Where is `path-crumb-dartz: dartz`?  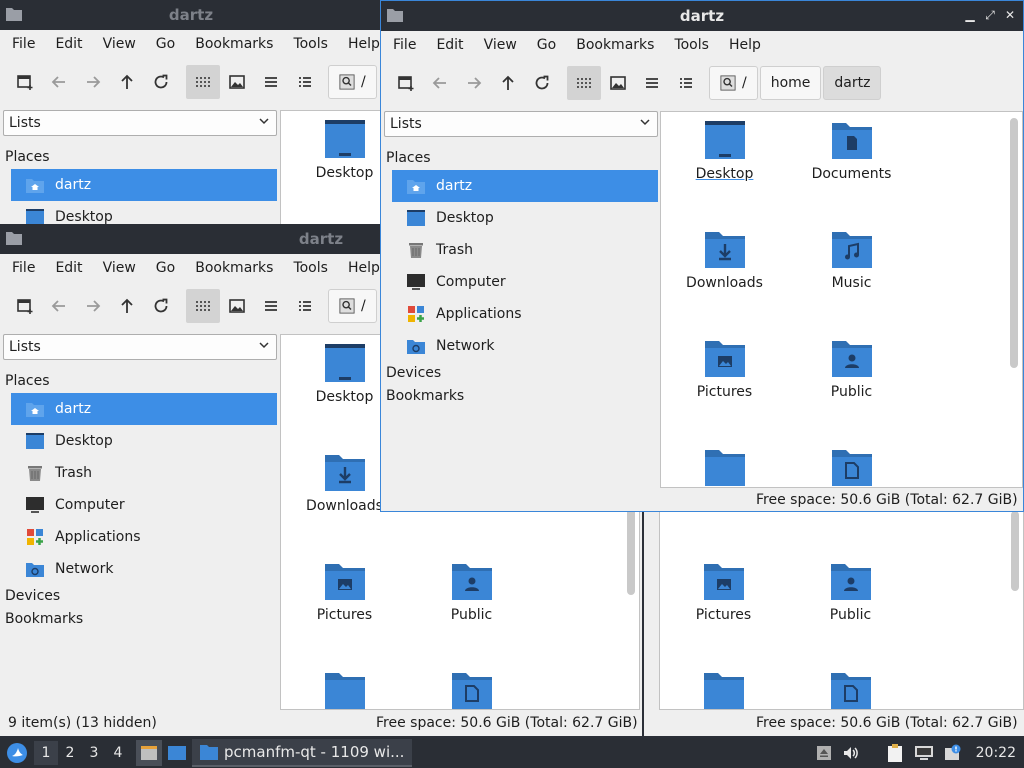
path-crumb-dartz: dartz is located at coordinates (852, 83).